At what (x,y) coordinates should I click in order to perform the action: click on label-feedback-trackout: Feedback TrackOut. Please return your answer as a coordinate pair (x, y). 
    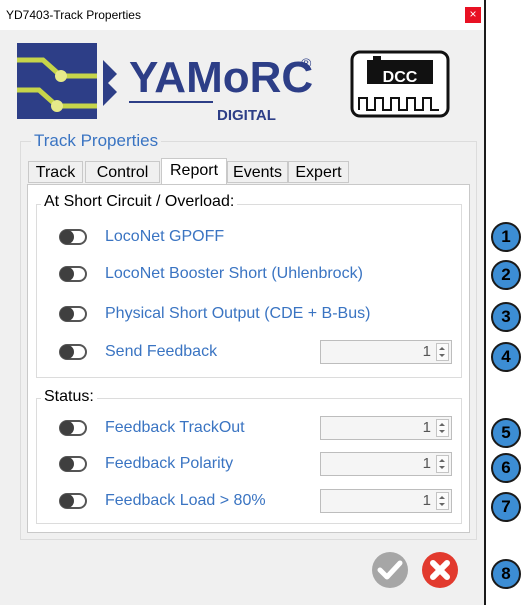
    Looking at the image, I should click on (175, 427).